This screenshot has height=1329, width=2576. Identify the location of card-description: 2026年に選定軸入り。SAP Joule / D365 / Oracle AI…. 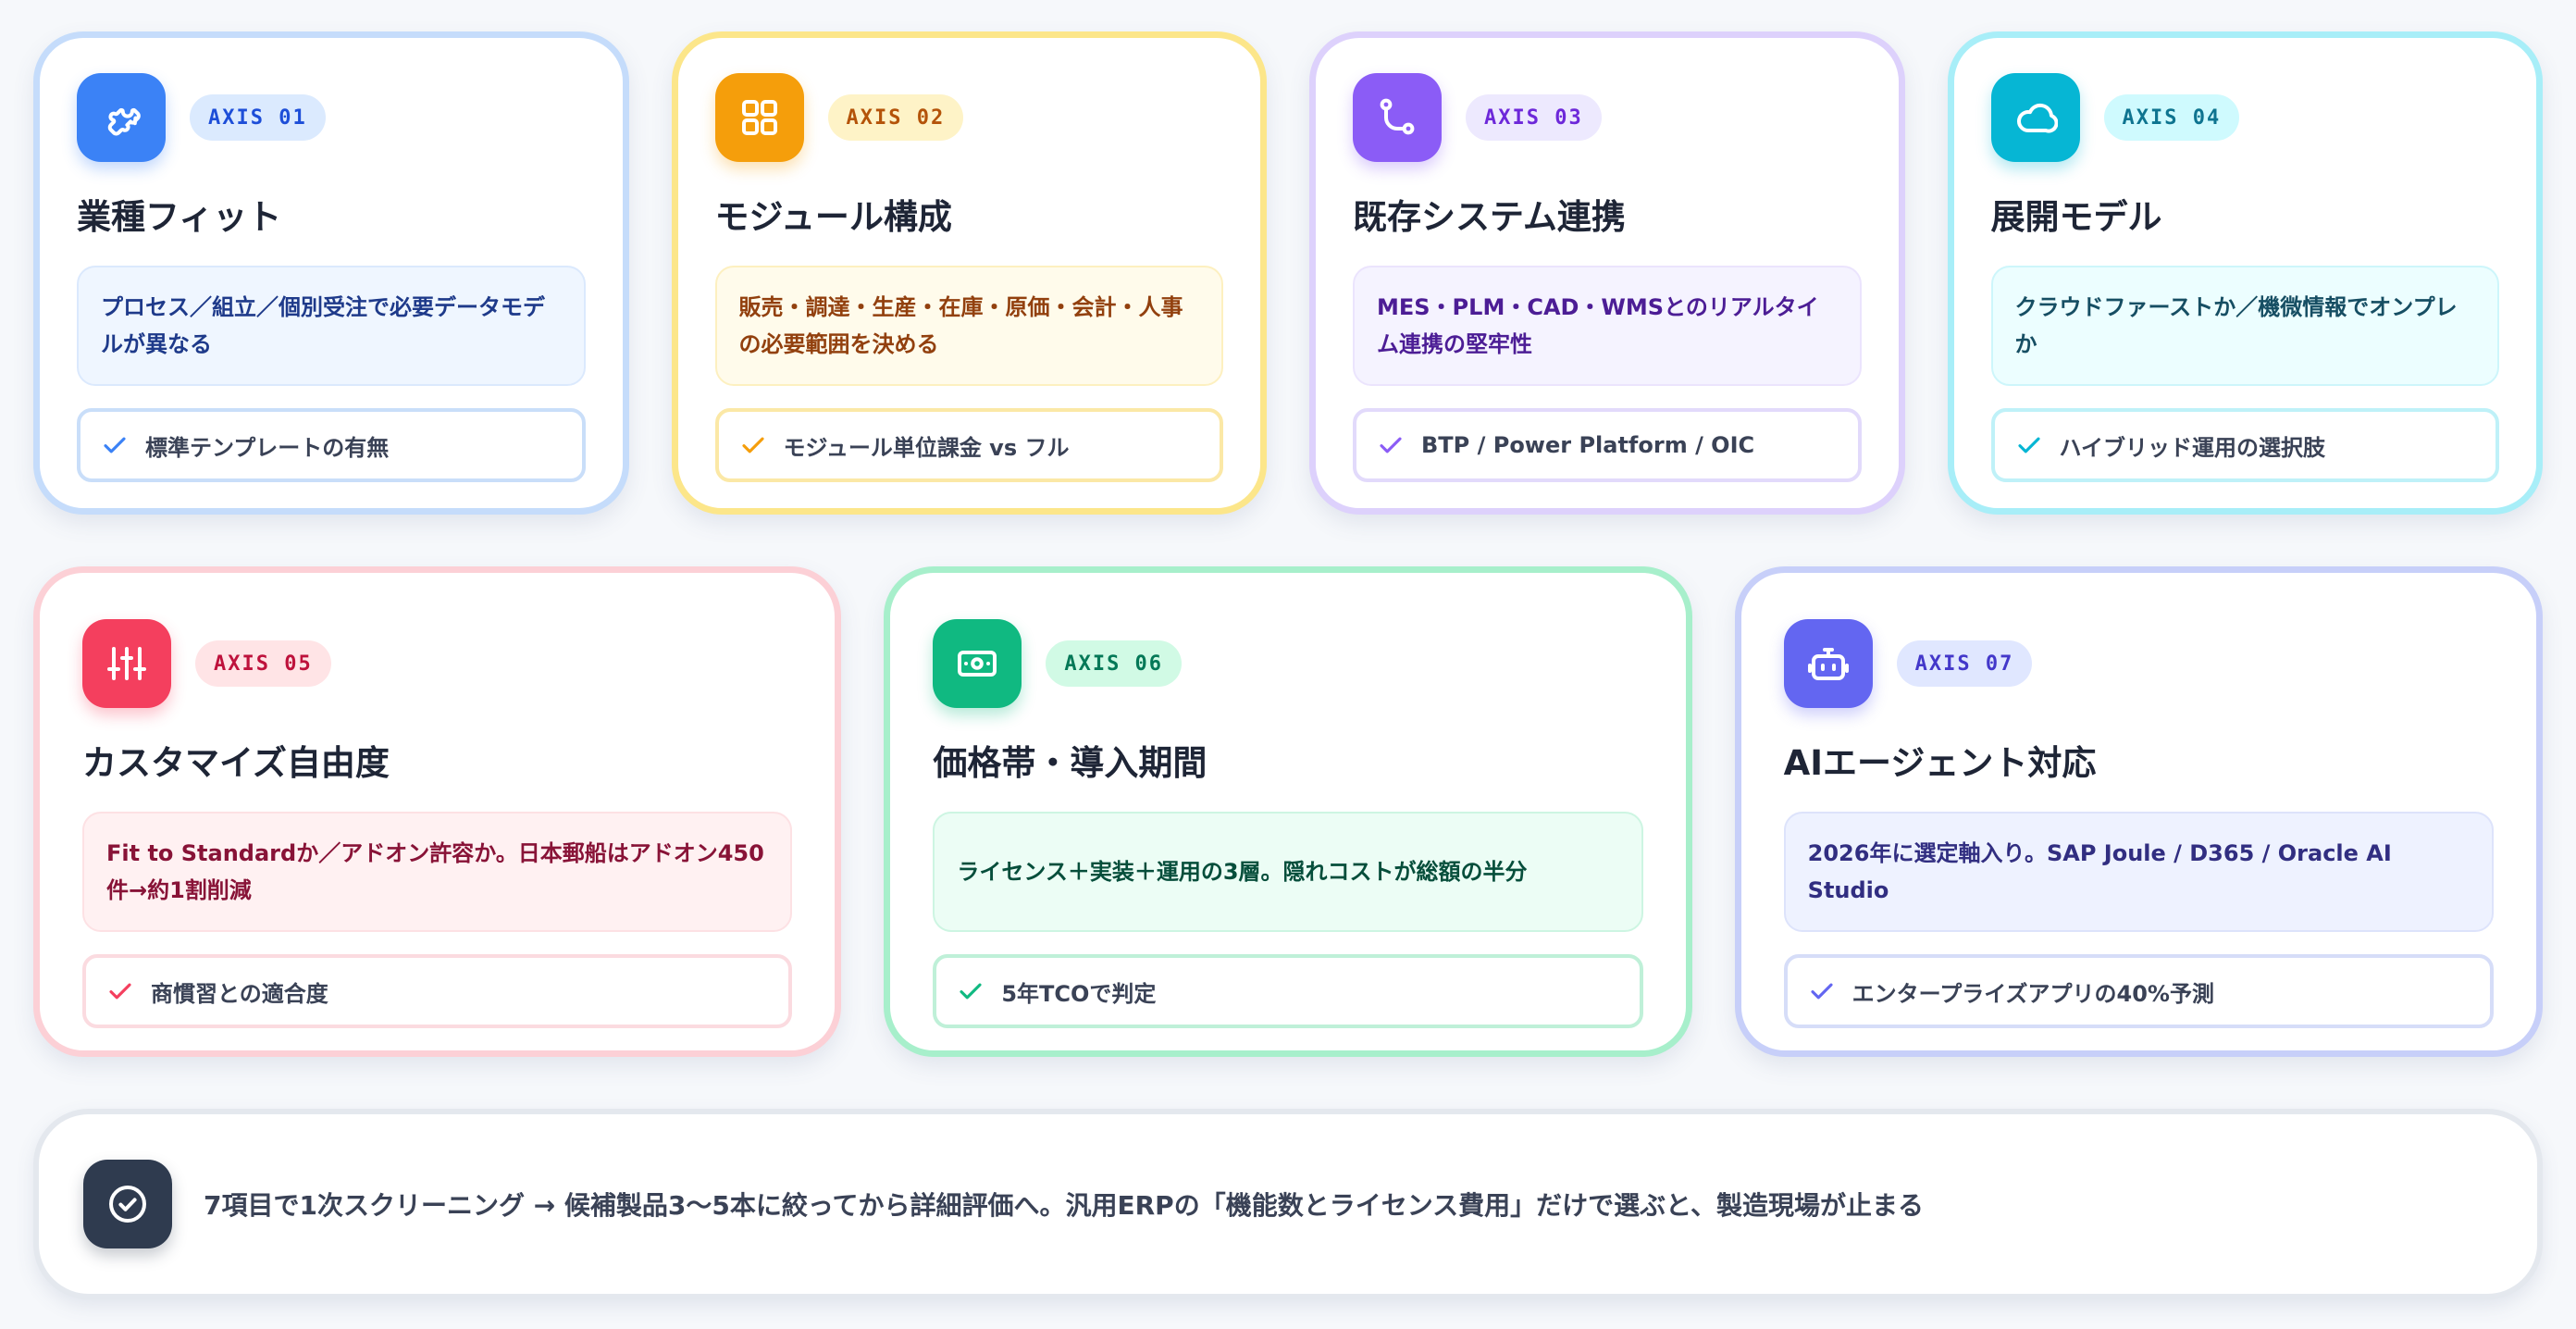
(2139, 872).